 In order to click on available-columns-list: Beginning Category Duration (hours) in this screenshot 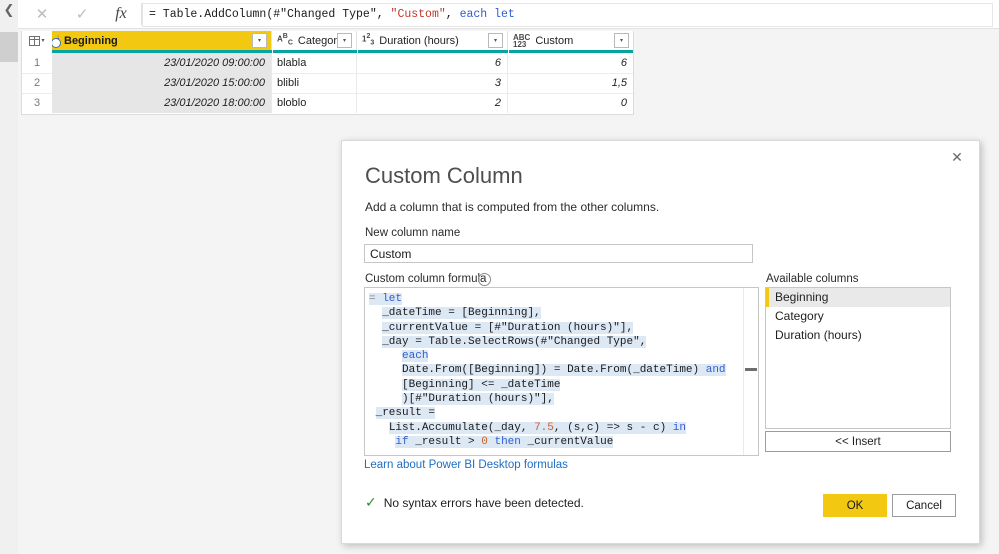, I will do `click(858, 358)`.